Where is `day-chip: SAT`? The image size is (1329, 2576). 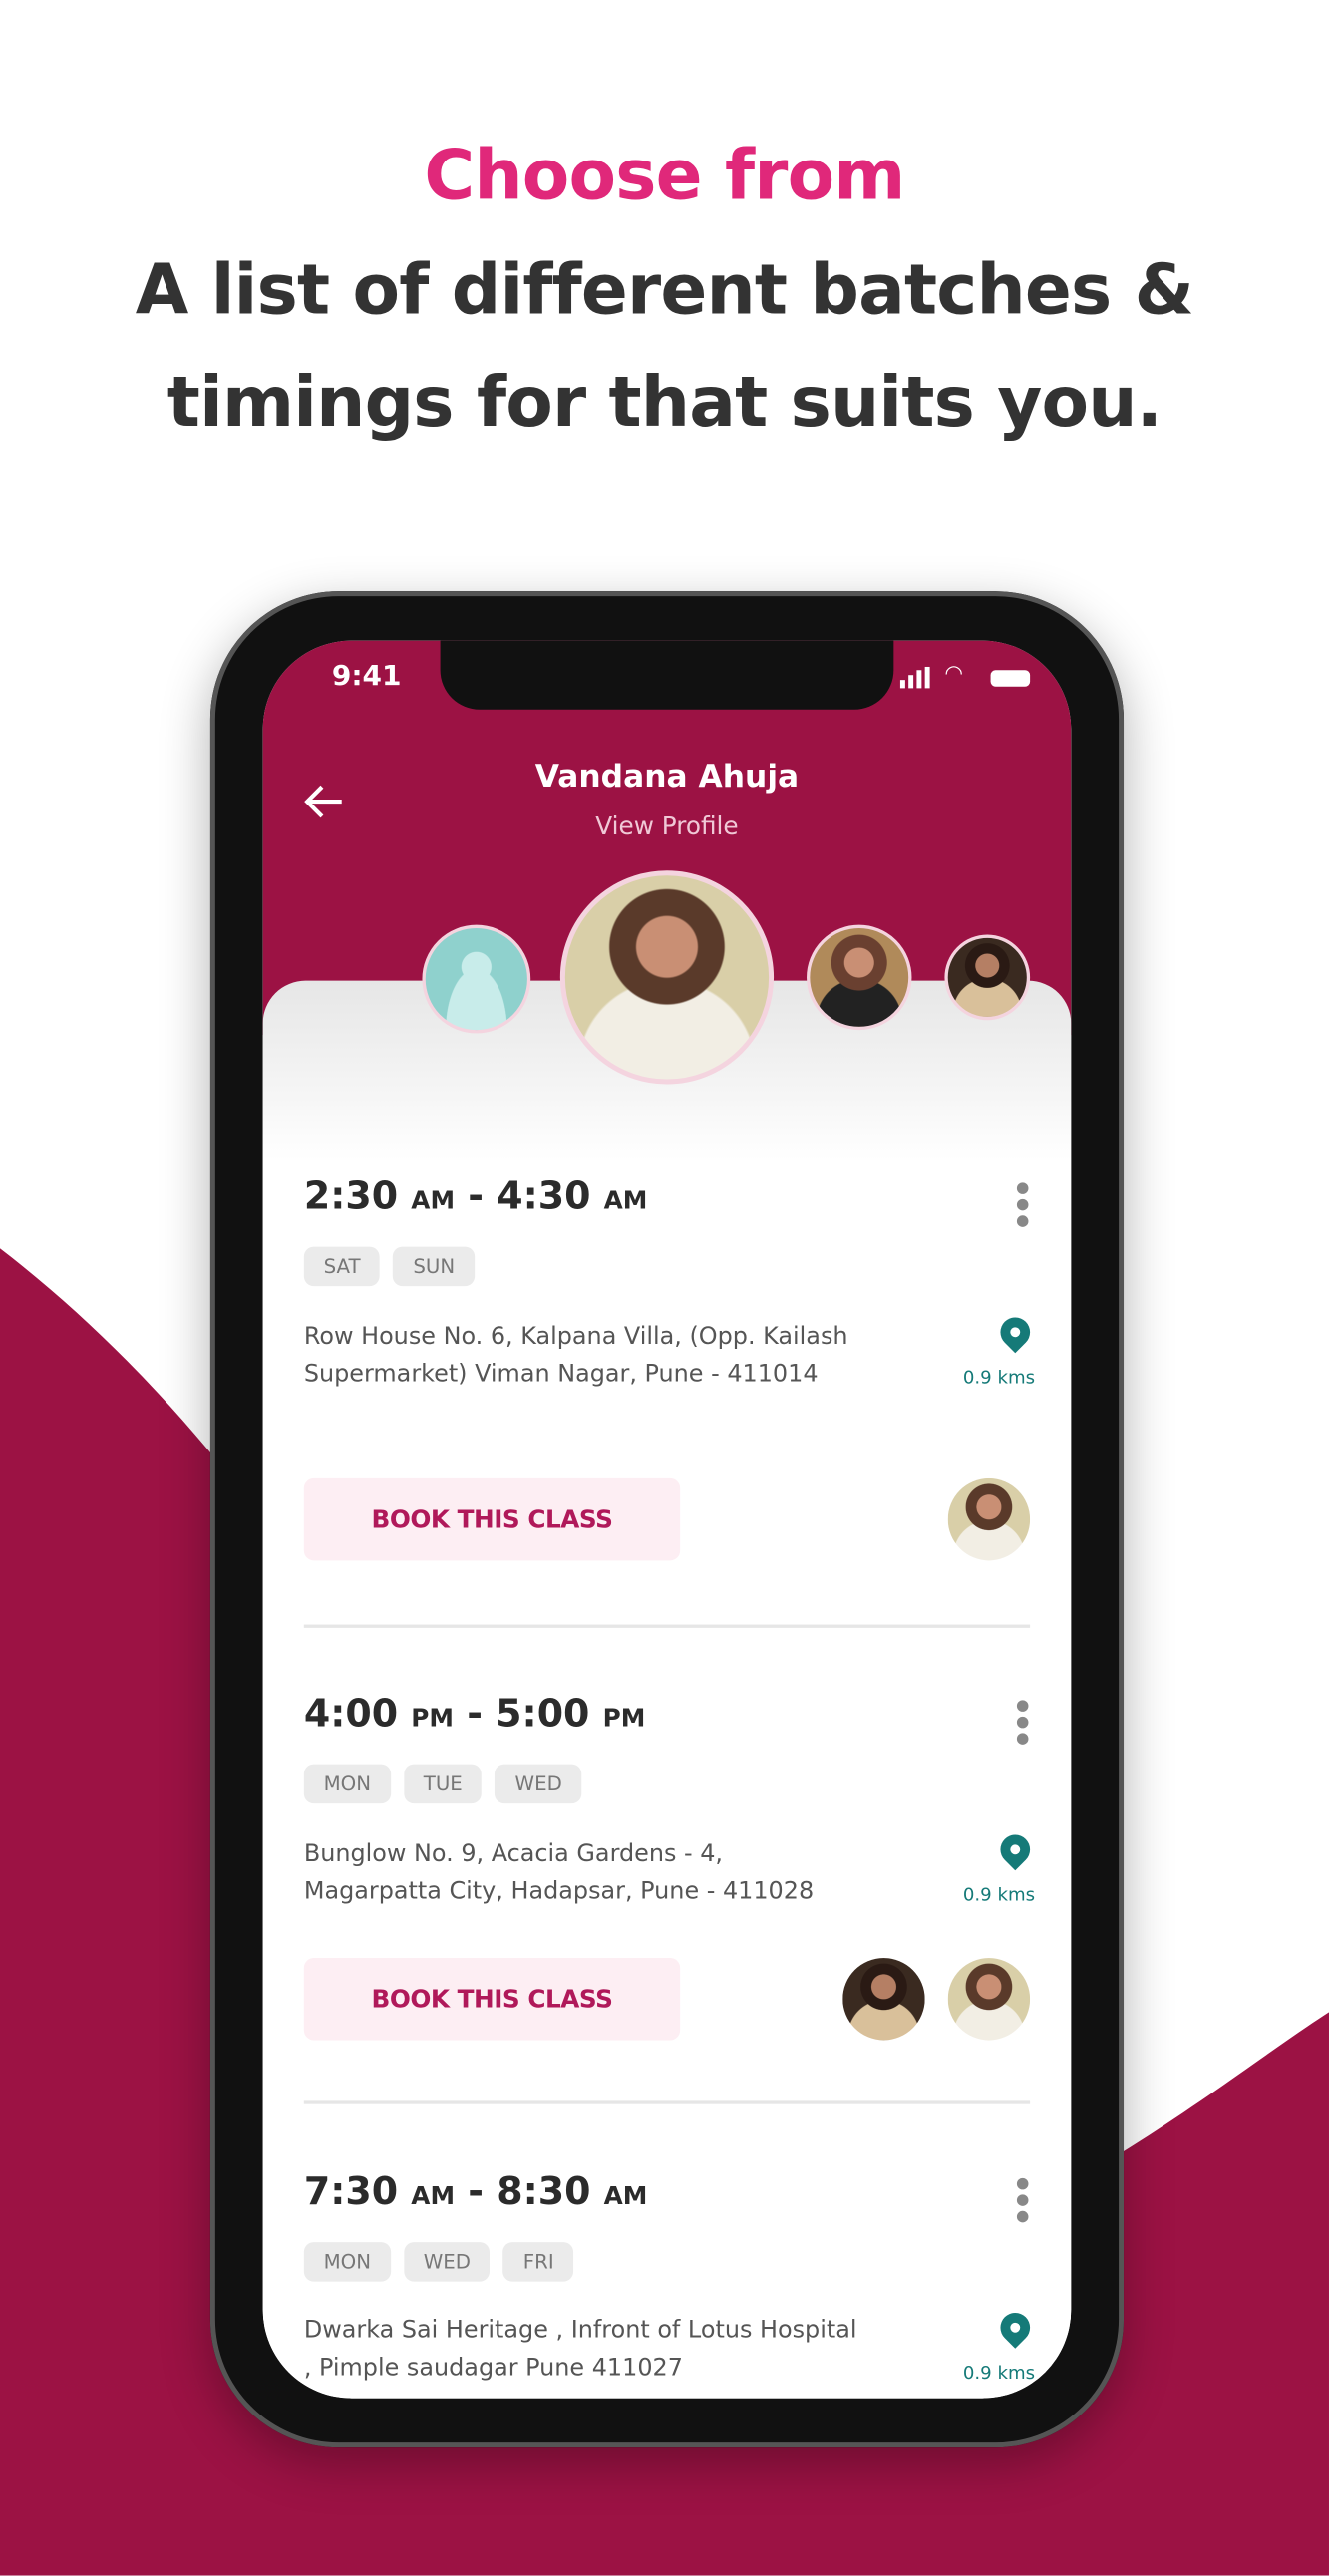 day-chip: SAT is located at coordinates (342, 1266).